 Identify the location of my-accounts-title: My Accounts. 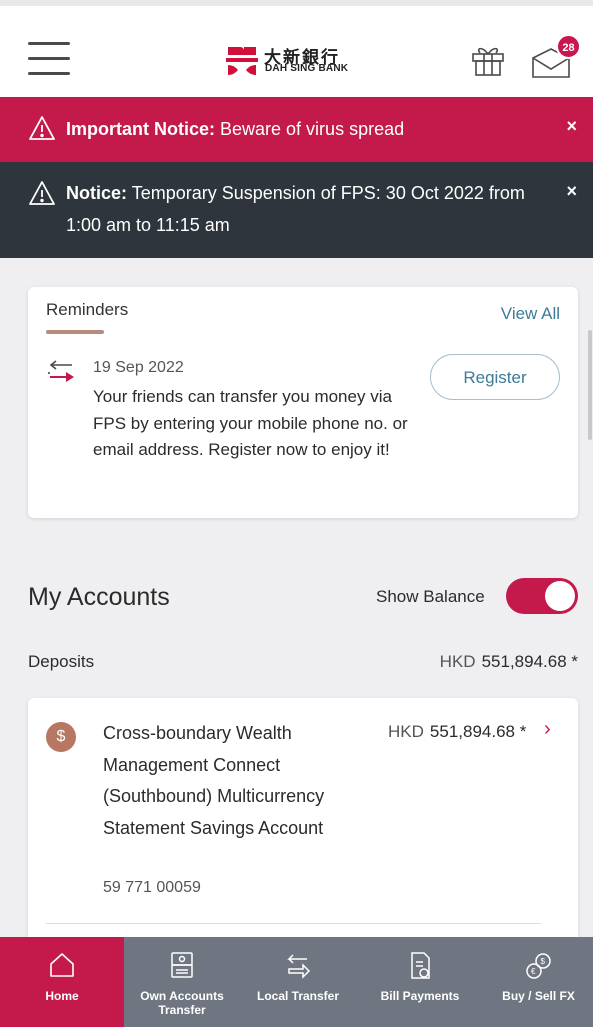
(99, 597).